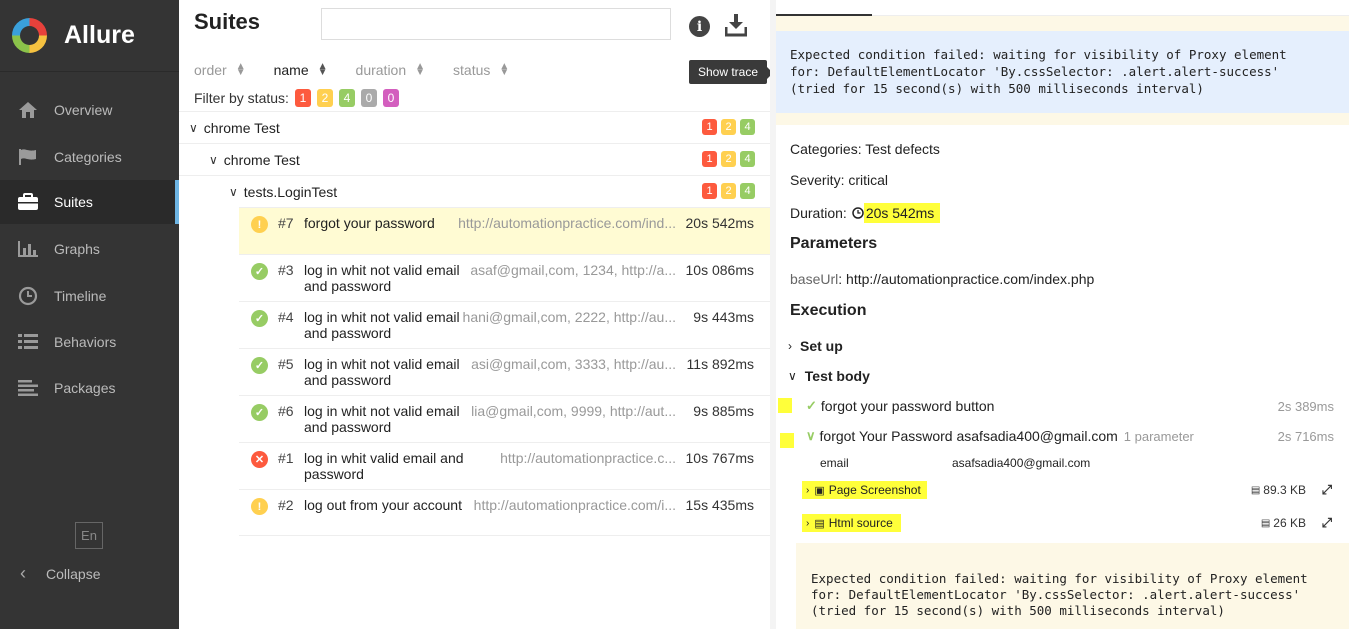 This screenshot has width=1349, height=629. Describe the element at coordinates (73, 202) in the screenshot. I see `sidebar-item-label: Suites` at that location.